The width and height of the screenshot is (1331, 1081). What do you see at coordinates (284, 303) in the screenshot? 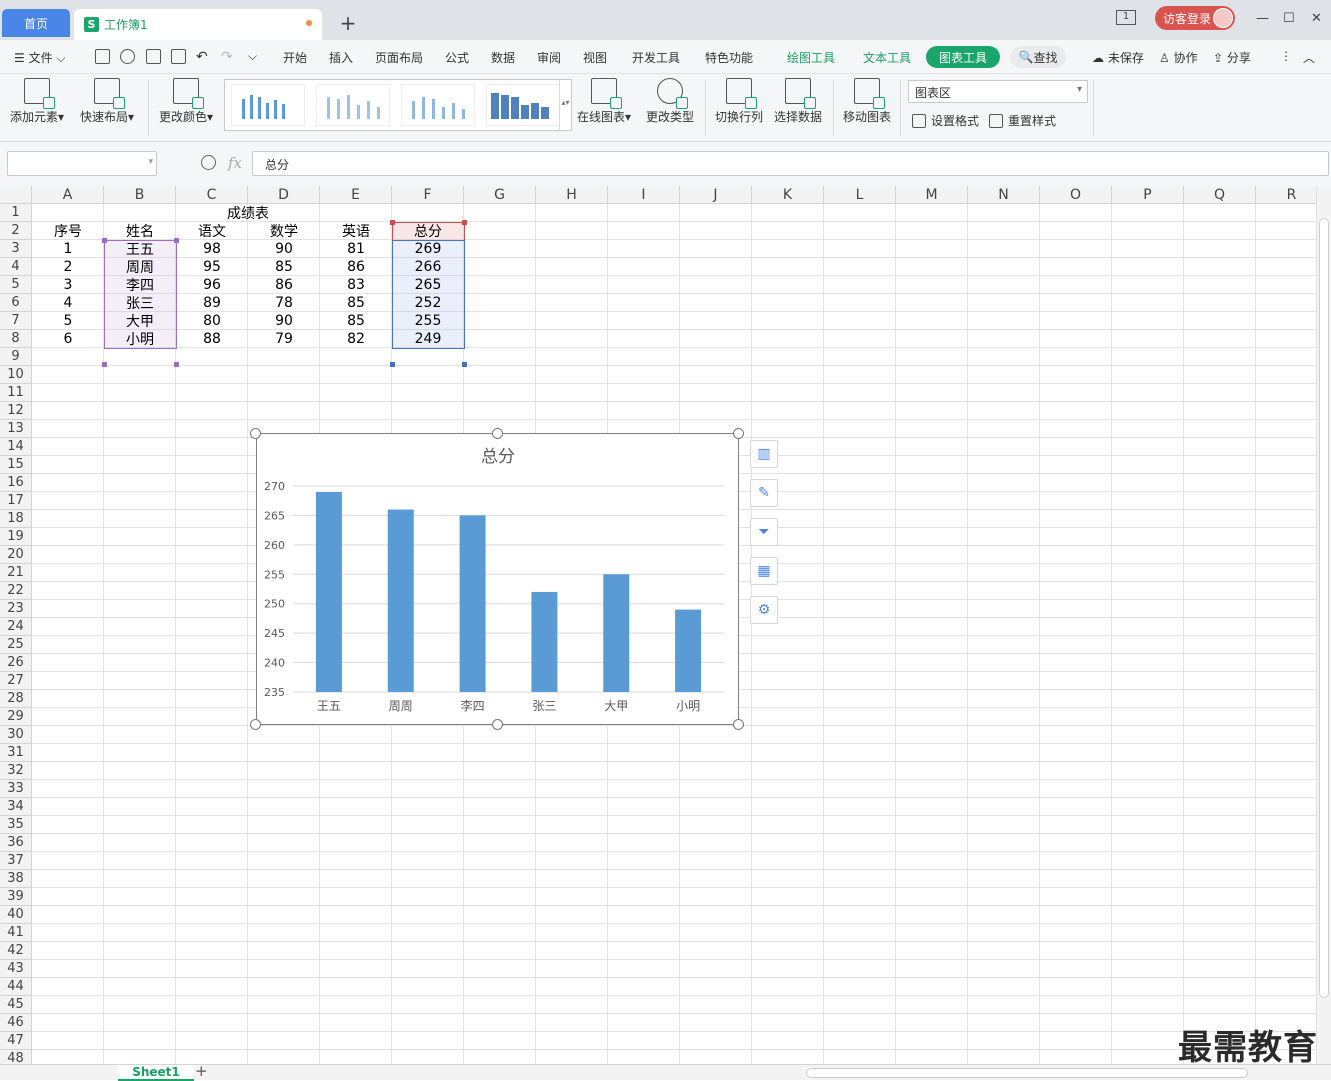
I see `cell-D6: 78` at bounding box center [284, 303].